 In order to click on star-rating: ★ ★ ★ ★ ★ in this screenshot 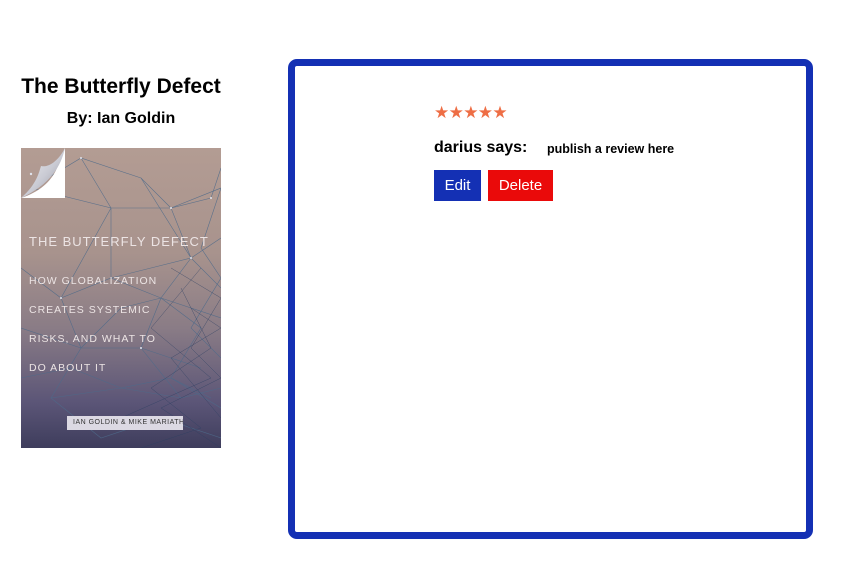, I will do `click(471, 113)`.